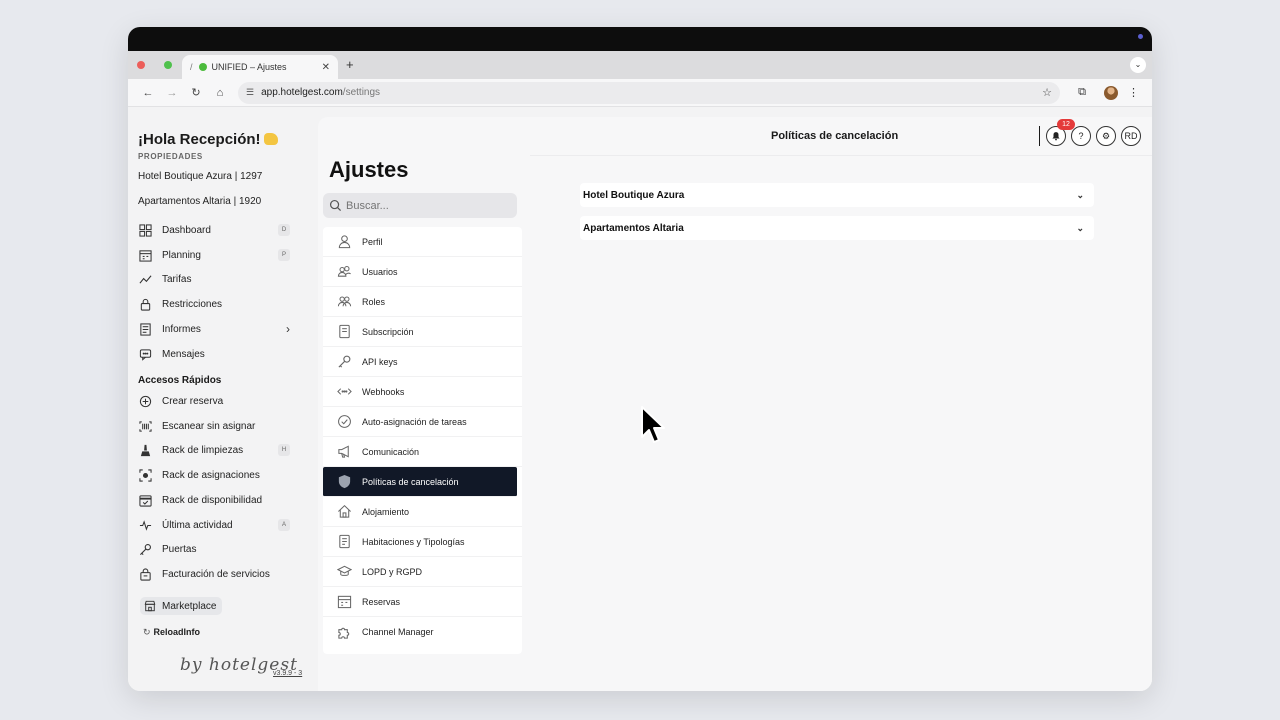 The image size is (1280, 720). What do you see at coordinates (214, 230) in the screenshot?
I see `sidebar-item-dashboard: Dashboard D` at bounding box center [214, 230].